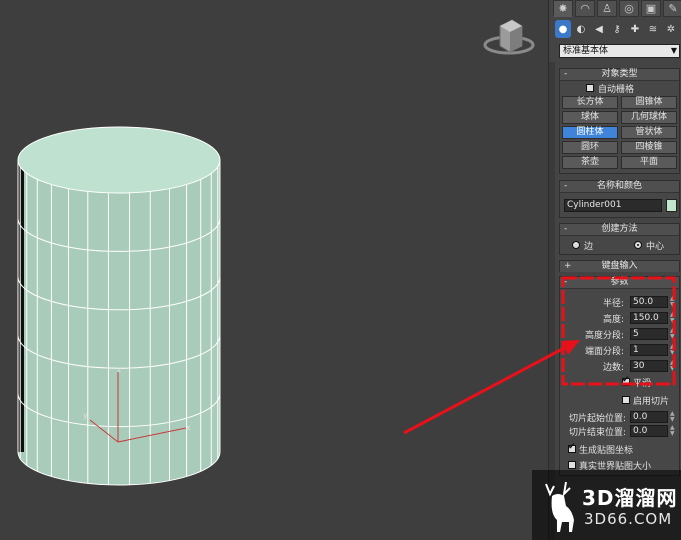 This screenshot has width=681, height=540. Describe the element at coordinates (672, 334) in the screenshot. I see `height-segments-spinner: ▲ ▼` at that location.